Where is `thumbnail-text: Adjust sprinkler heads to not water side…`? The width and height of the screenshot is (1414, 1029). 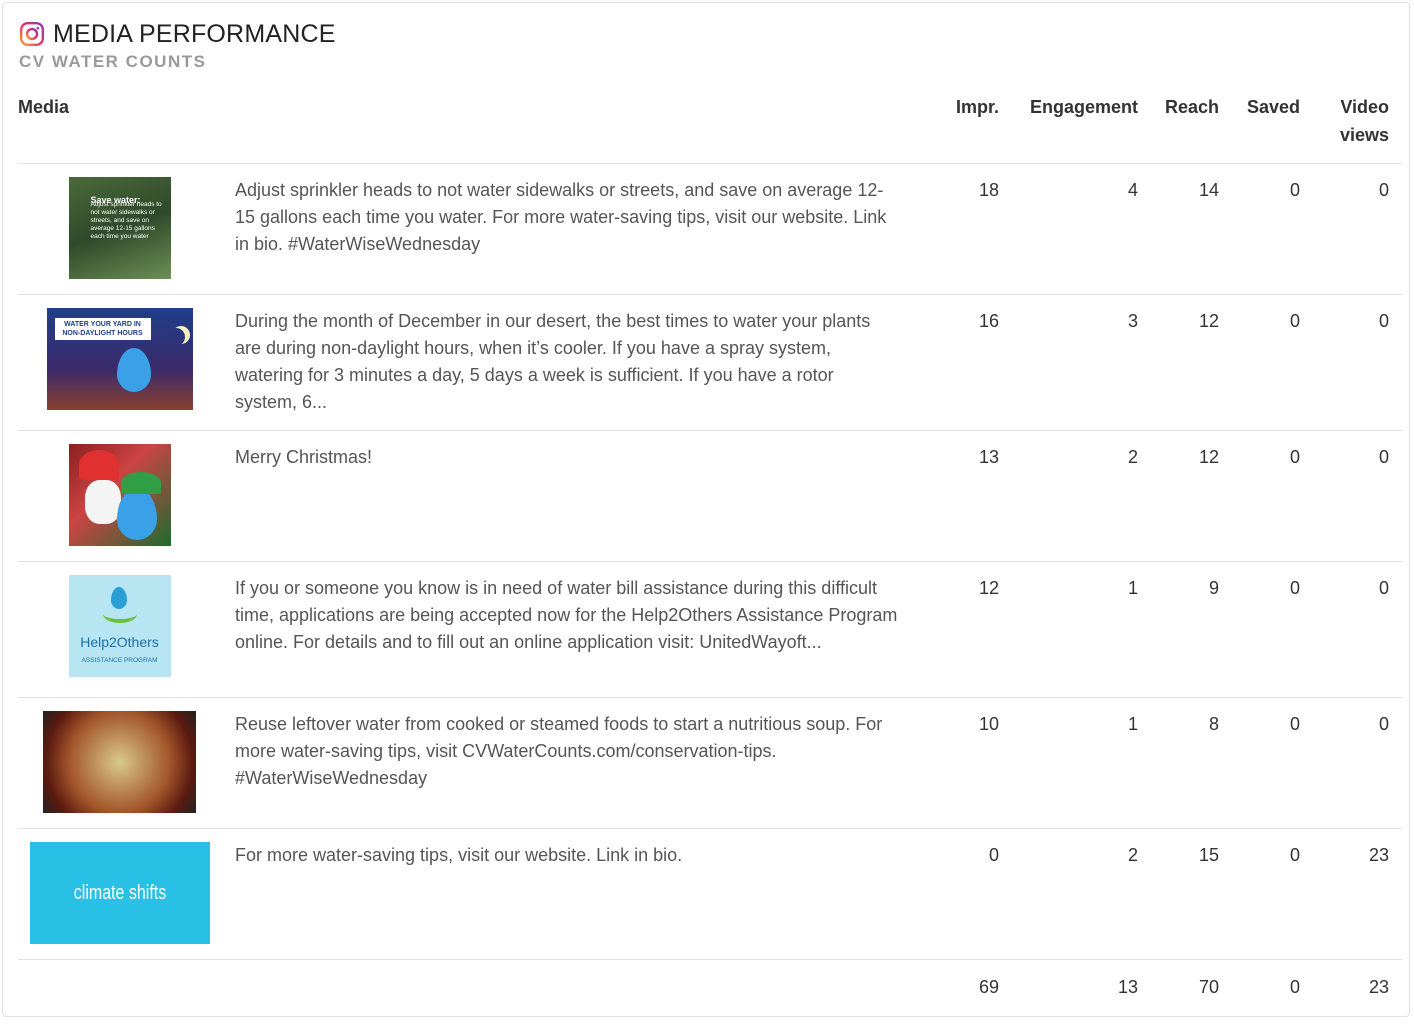
thumbnail-text: Adjust sprinkler heads to not water side… is located at coordinates (129, 221).